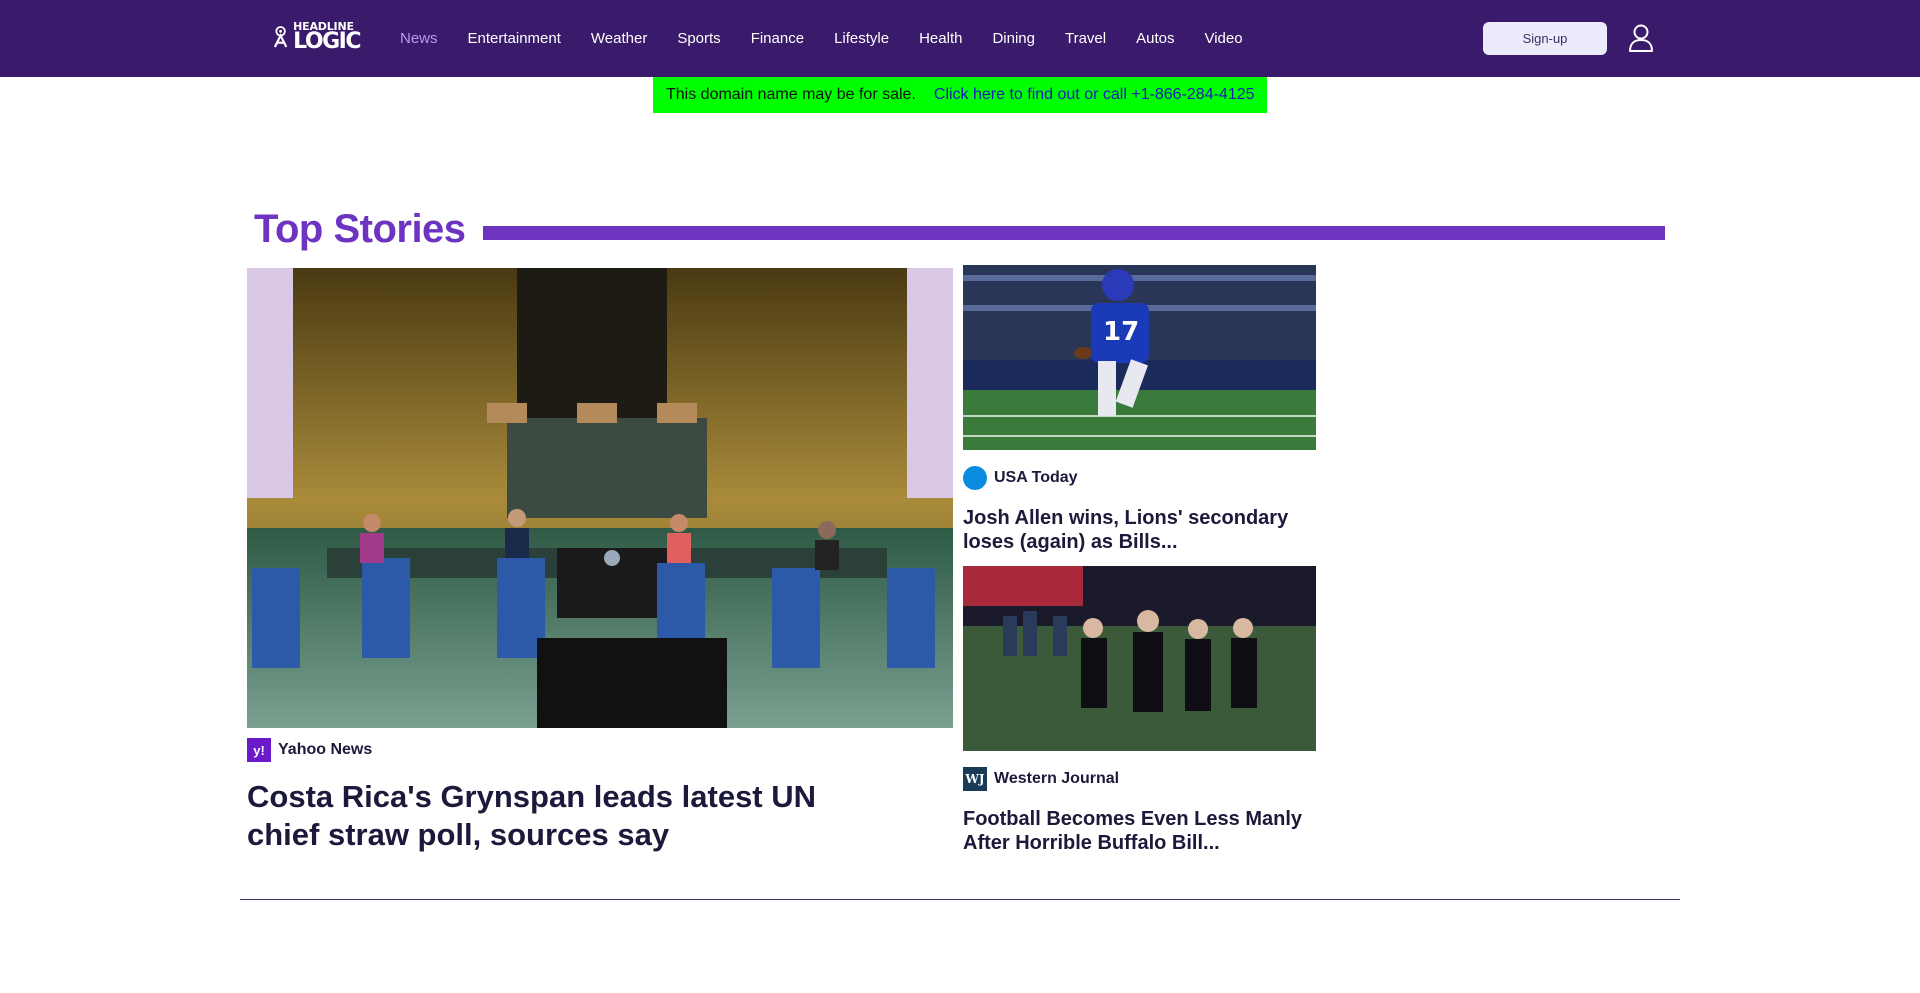 Image resolution: width=1920 pixels, height=993 pixels. I want to click on svg-text: 17, so click(1121, 332).